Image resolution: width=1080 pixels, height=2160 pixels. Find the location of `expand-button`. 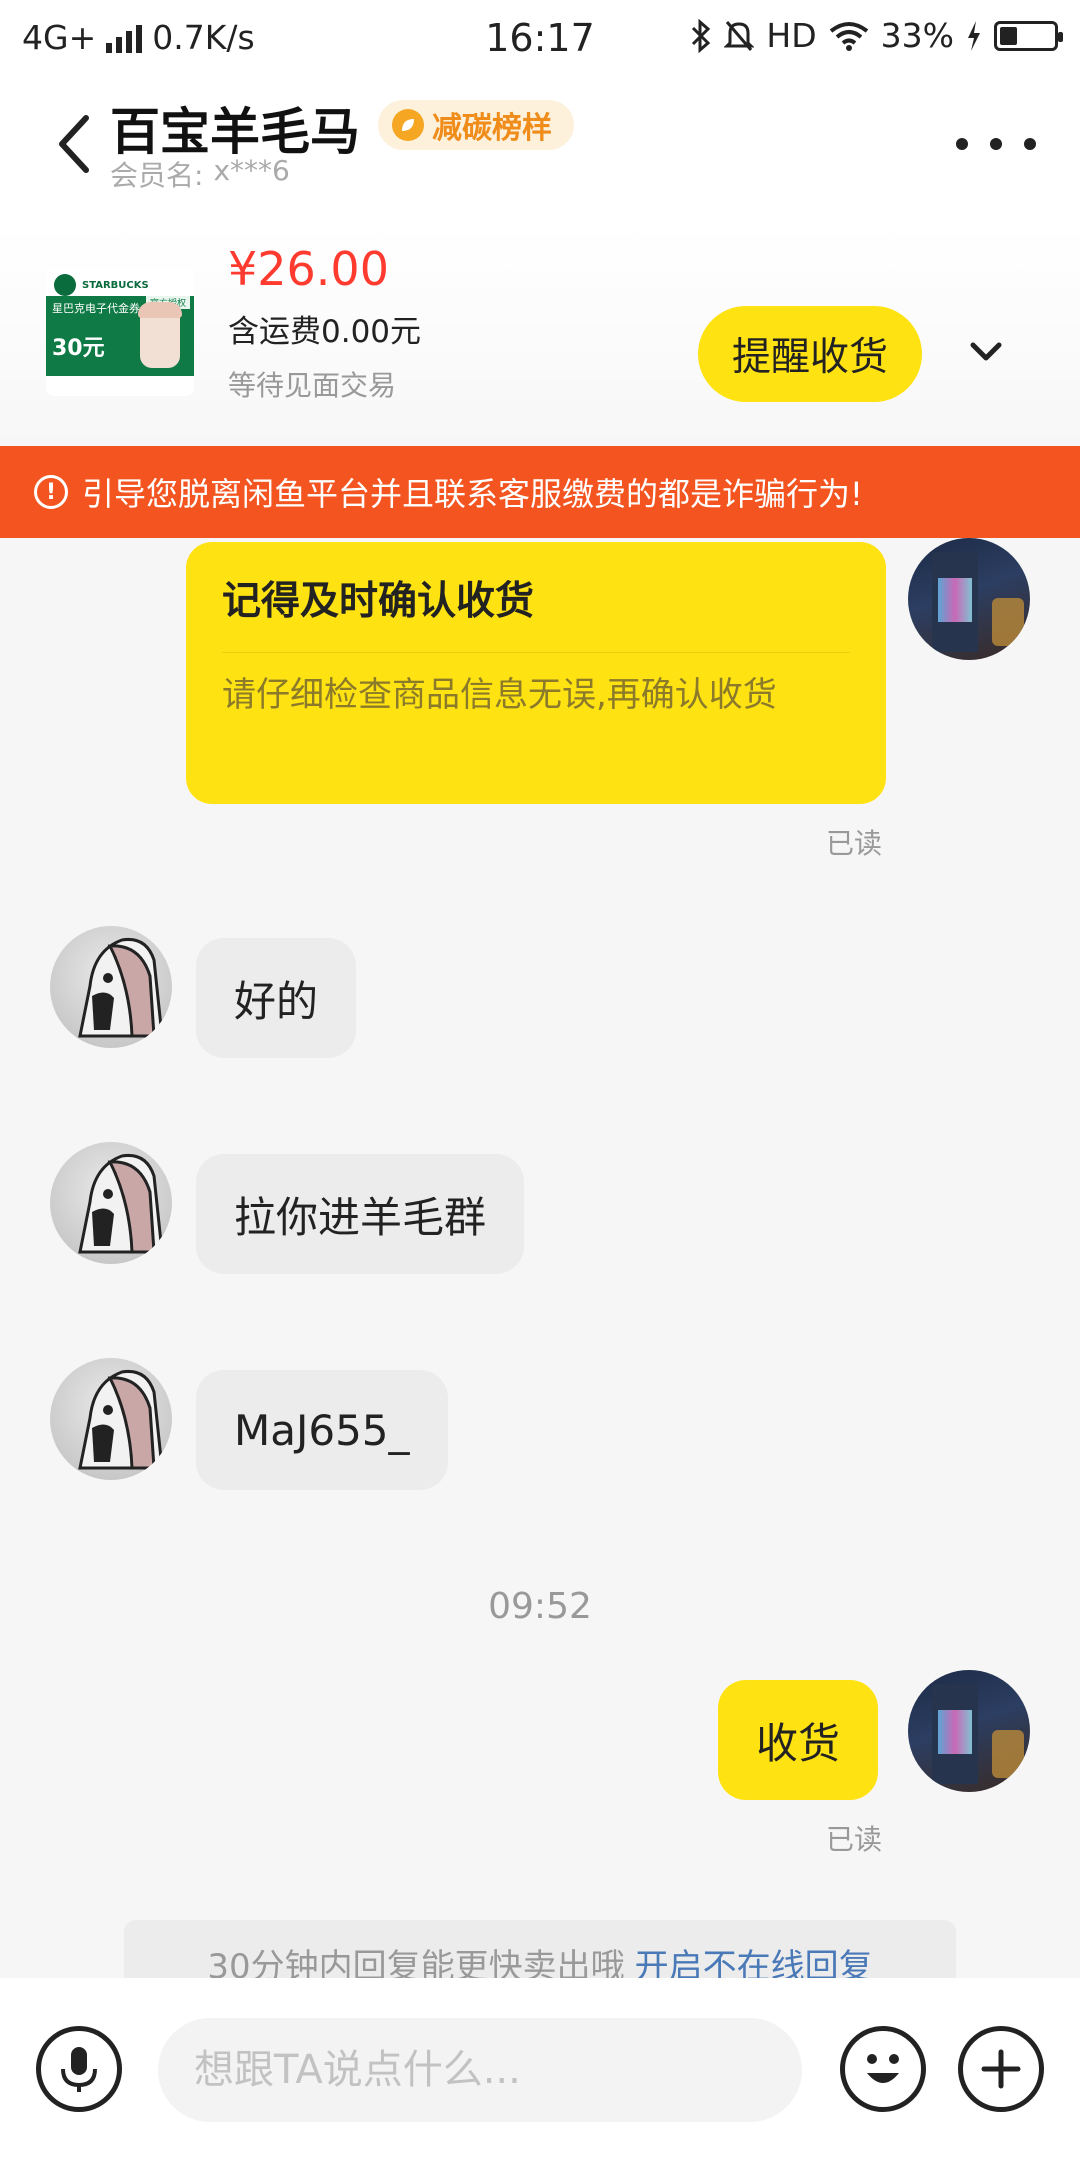

expand-button is located at coordinates (986, 352).